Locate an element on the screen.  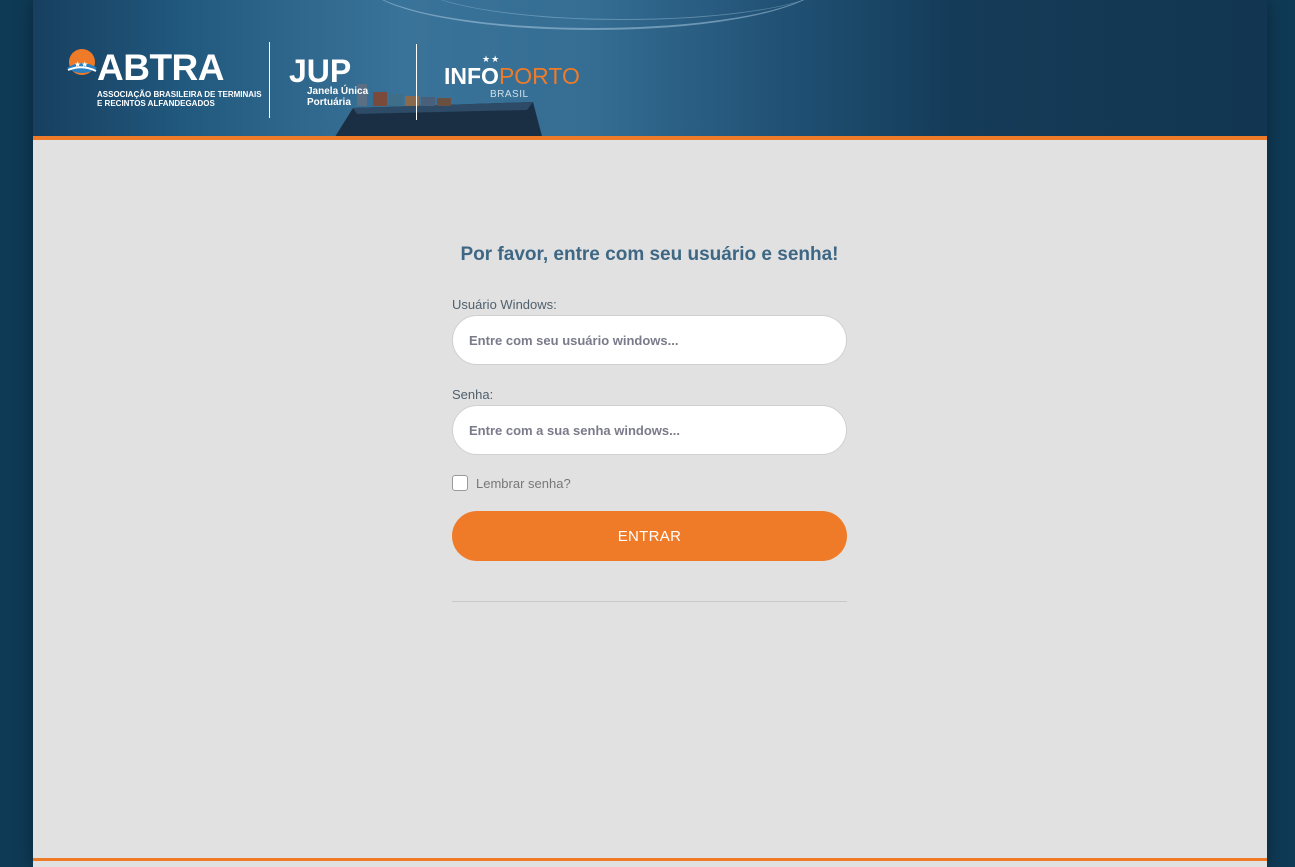
password-label: Senha: is located at coordinates (473, 394).